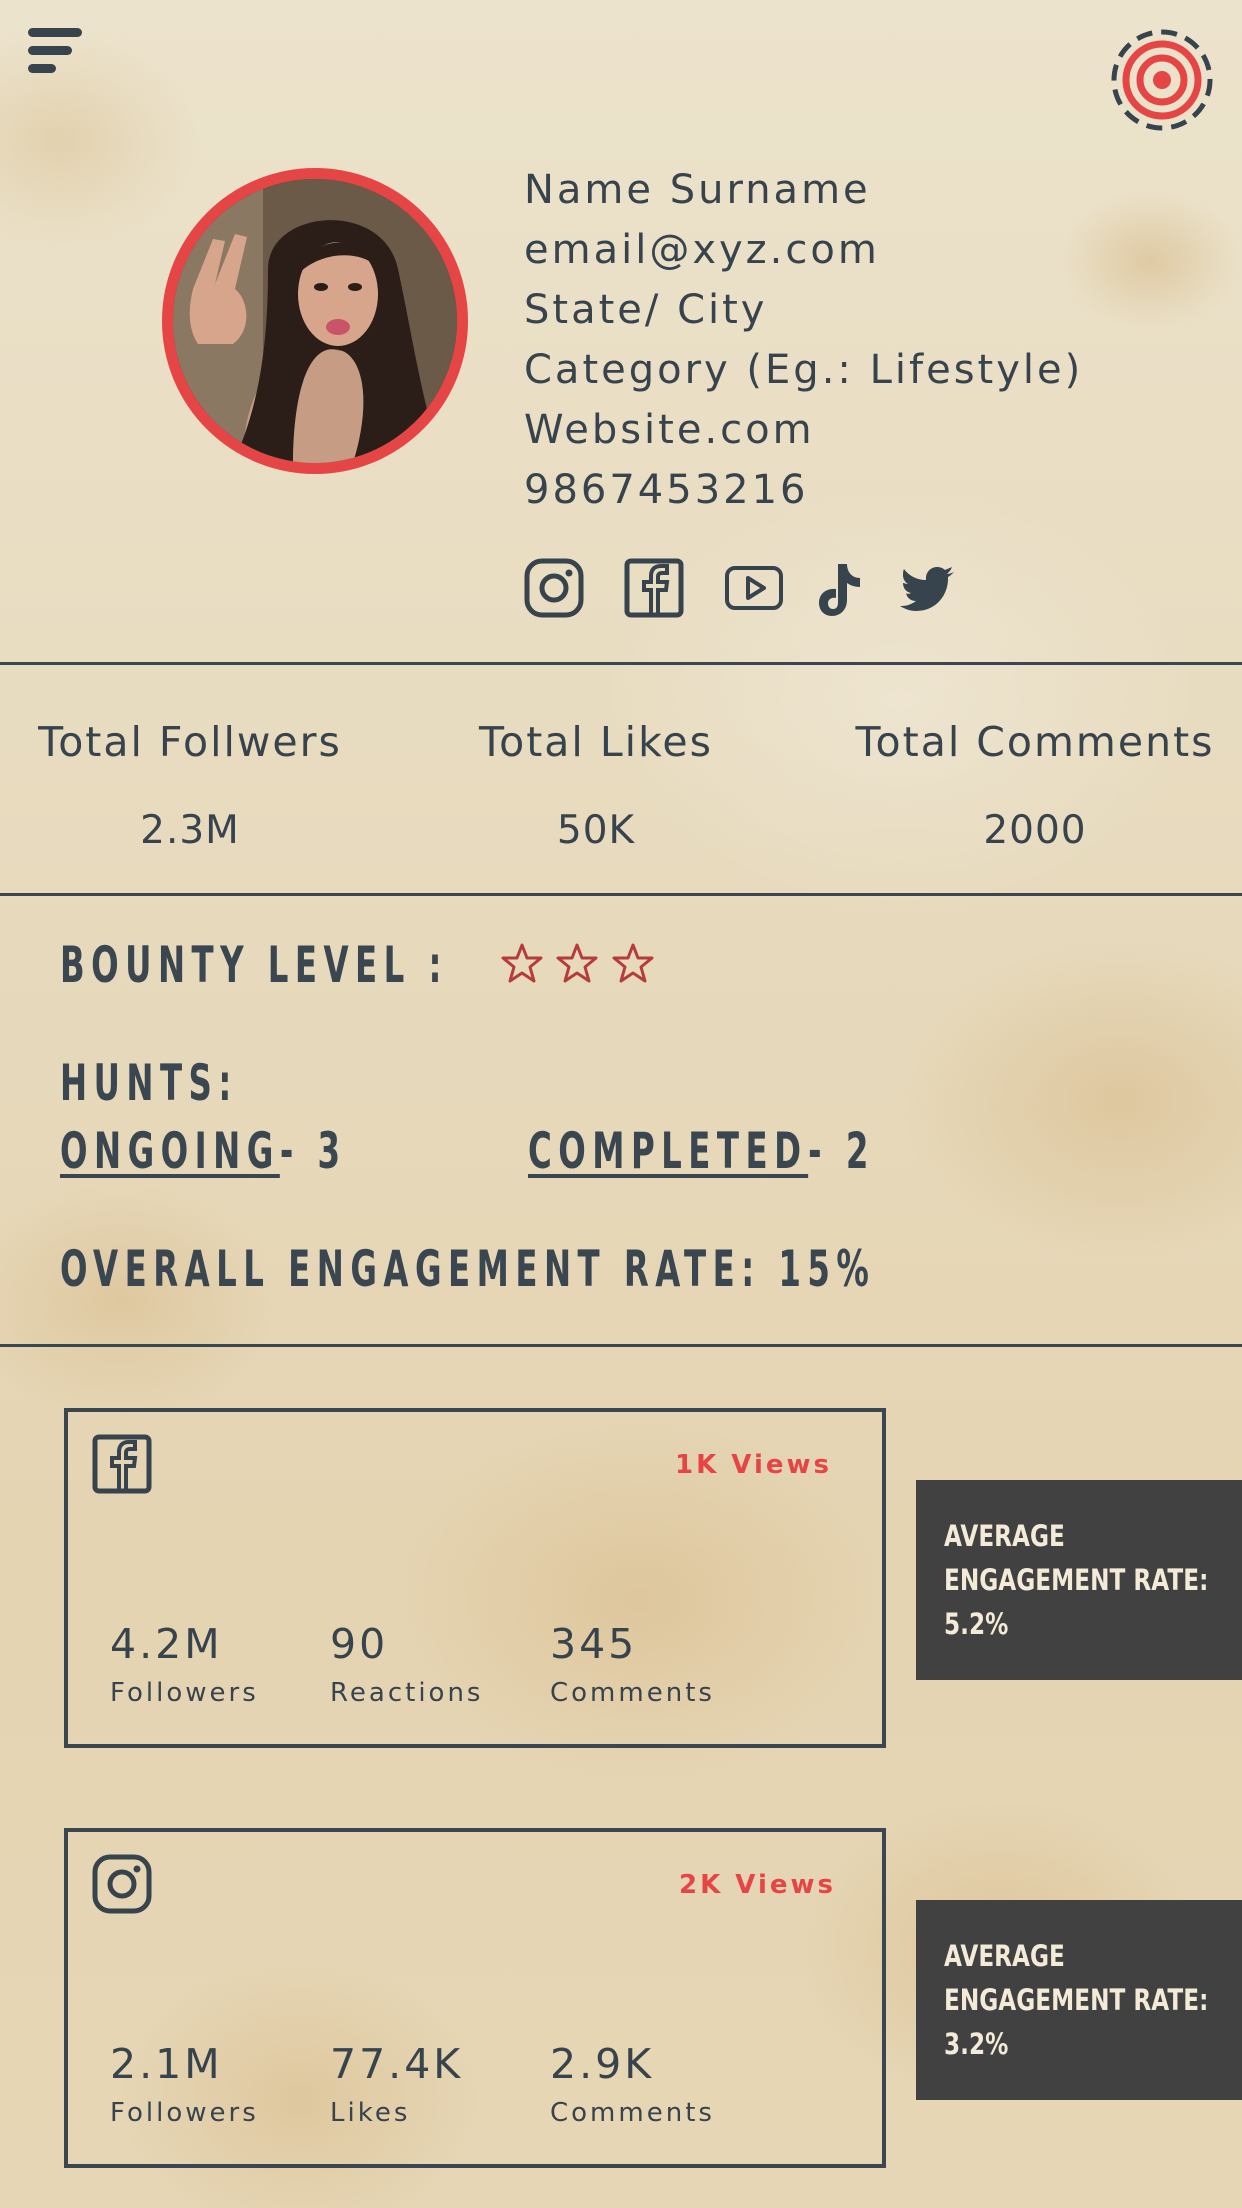  Describe the element at coordinates (1035, 742) in the screenshot. I see `total-comments-label: Total Comments` at that location.